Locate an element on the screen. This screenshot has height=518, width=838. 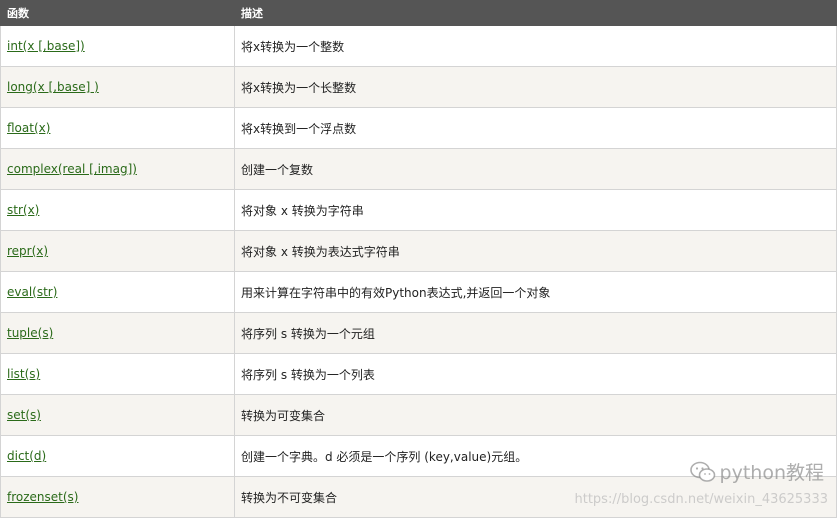
function-cell: list(s) is located at coordinates (117, 374).